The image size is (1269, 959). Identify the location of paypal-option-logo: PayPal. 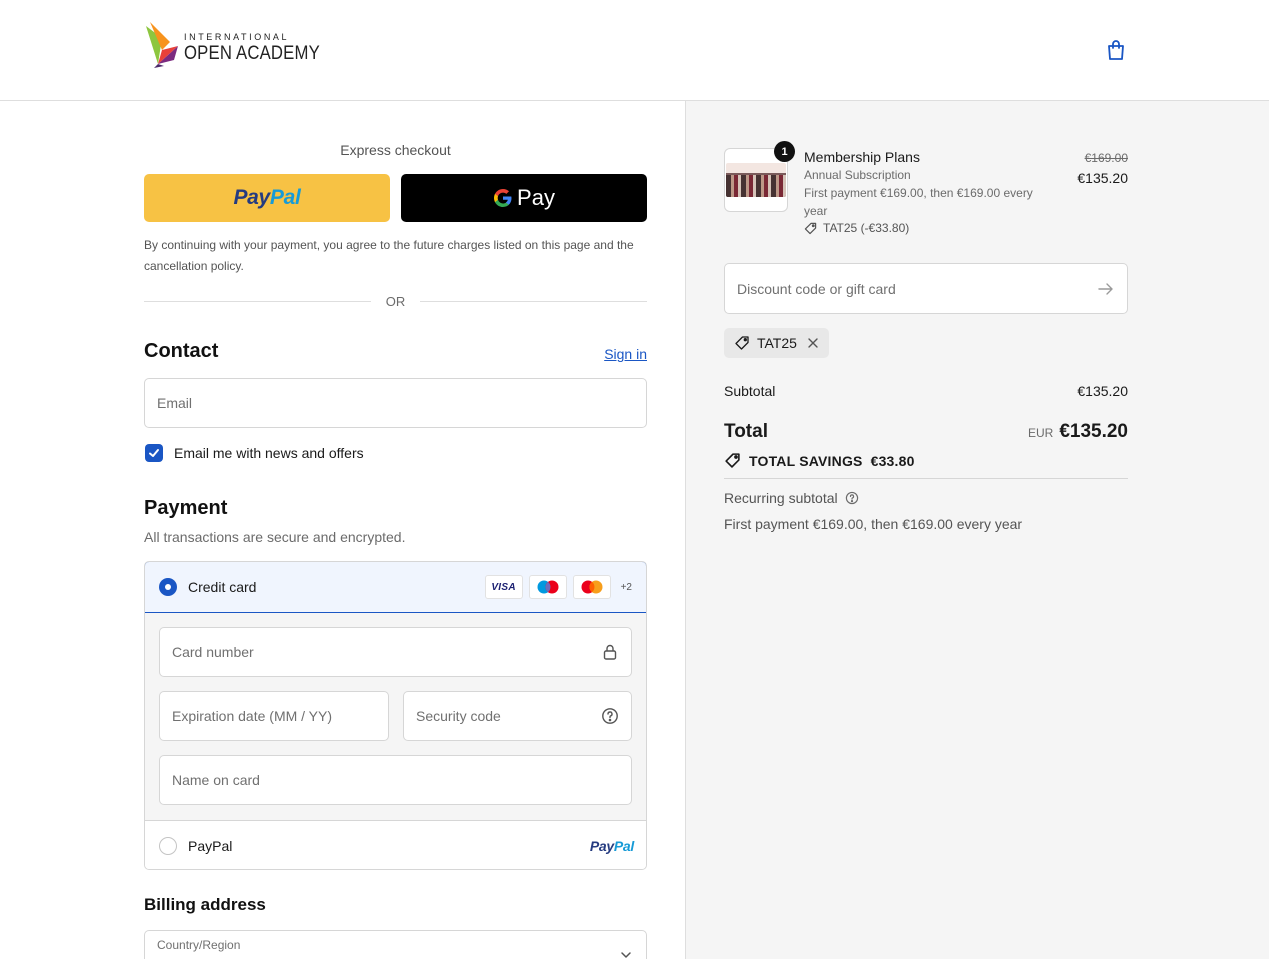
(612, 846).